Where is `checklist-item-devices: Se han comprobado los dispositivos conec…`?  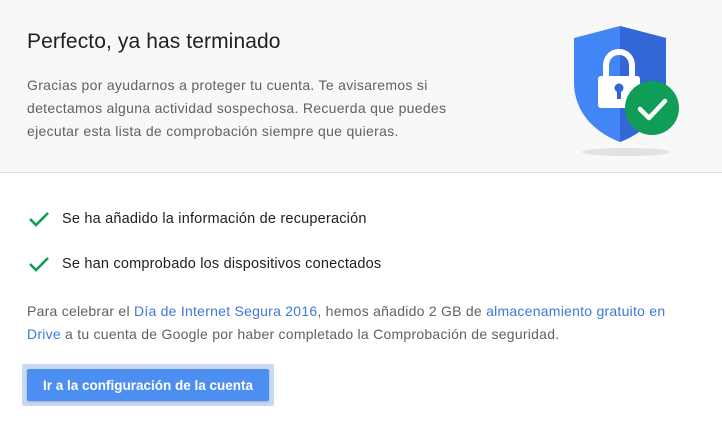
checklist-item-devices: Se han comprobado los dispositivos conec… is located at coordinates (204, 264).